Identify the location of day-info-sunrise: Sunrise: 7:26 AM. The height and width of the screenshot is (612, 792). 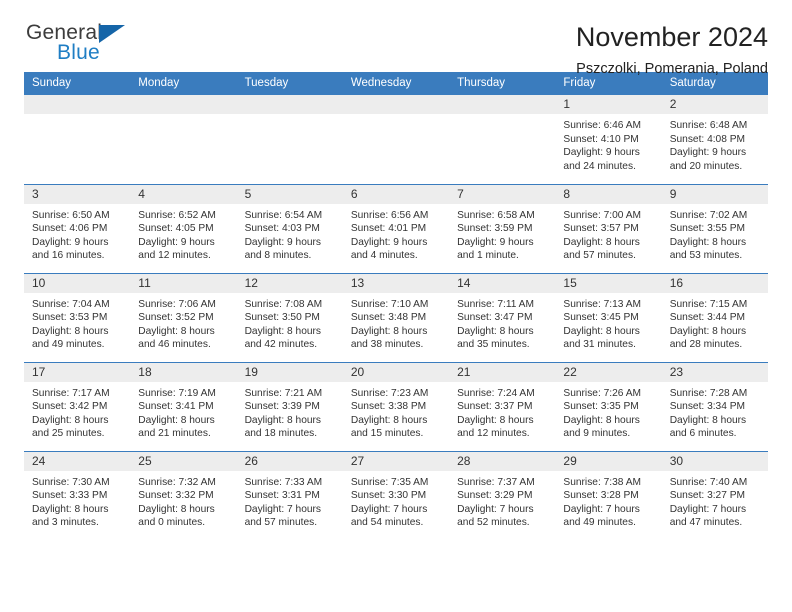
(602, 393).